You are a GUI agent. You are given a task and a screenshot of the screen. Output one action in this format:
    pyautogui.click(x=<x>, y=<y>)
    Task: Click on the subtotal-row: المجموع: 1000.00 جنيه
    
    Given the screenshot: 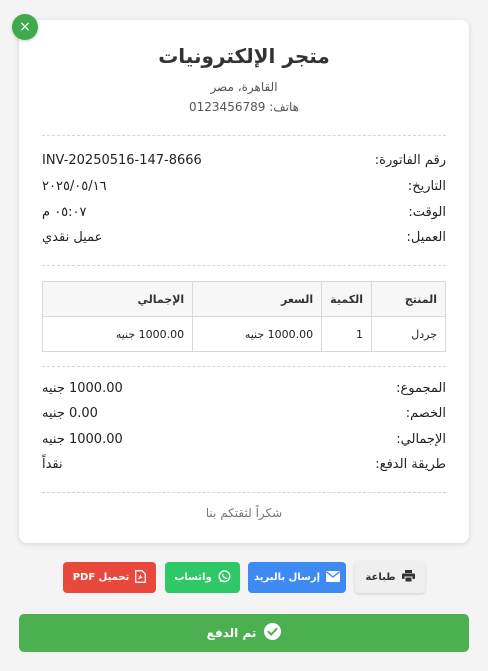 What is the action you would take?
    pyautogui.click(x=244, y=390)
    